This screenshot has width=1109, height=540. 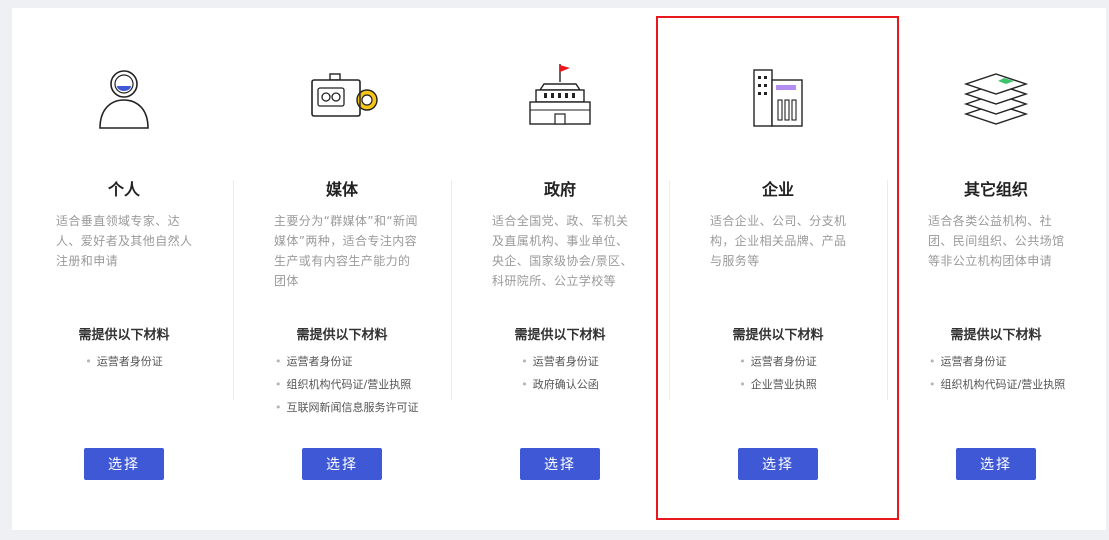 What do you see at coordinates (560, 464) in the screenshot?
I see `select-government-button: 选择` at bounding box center [560, 464].